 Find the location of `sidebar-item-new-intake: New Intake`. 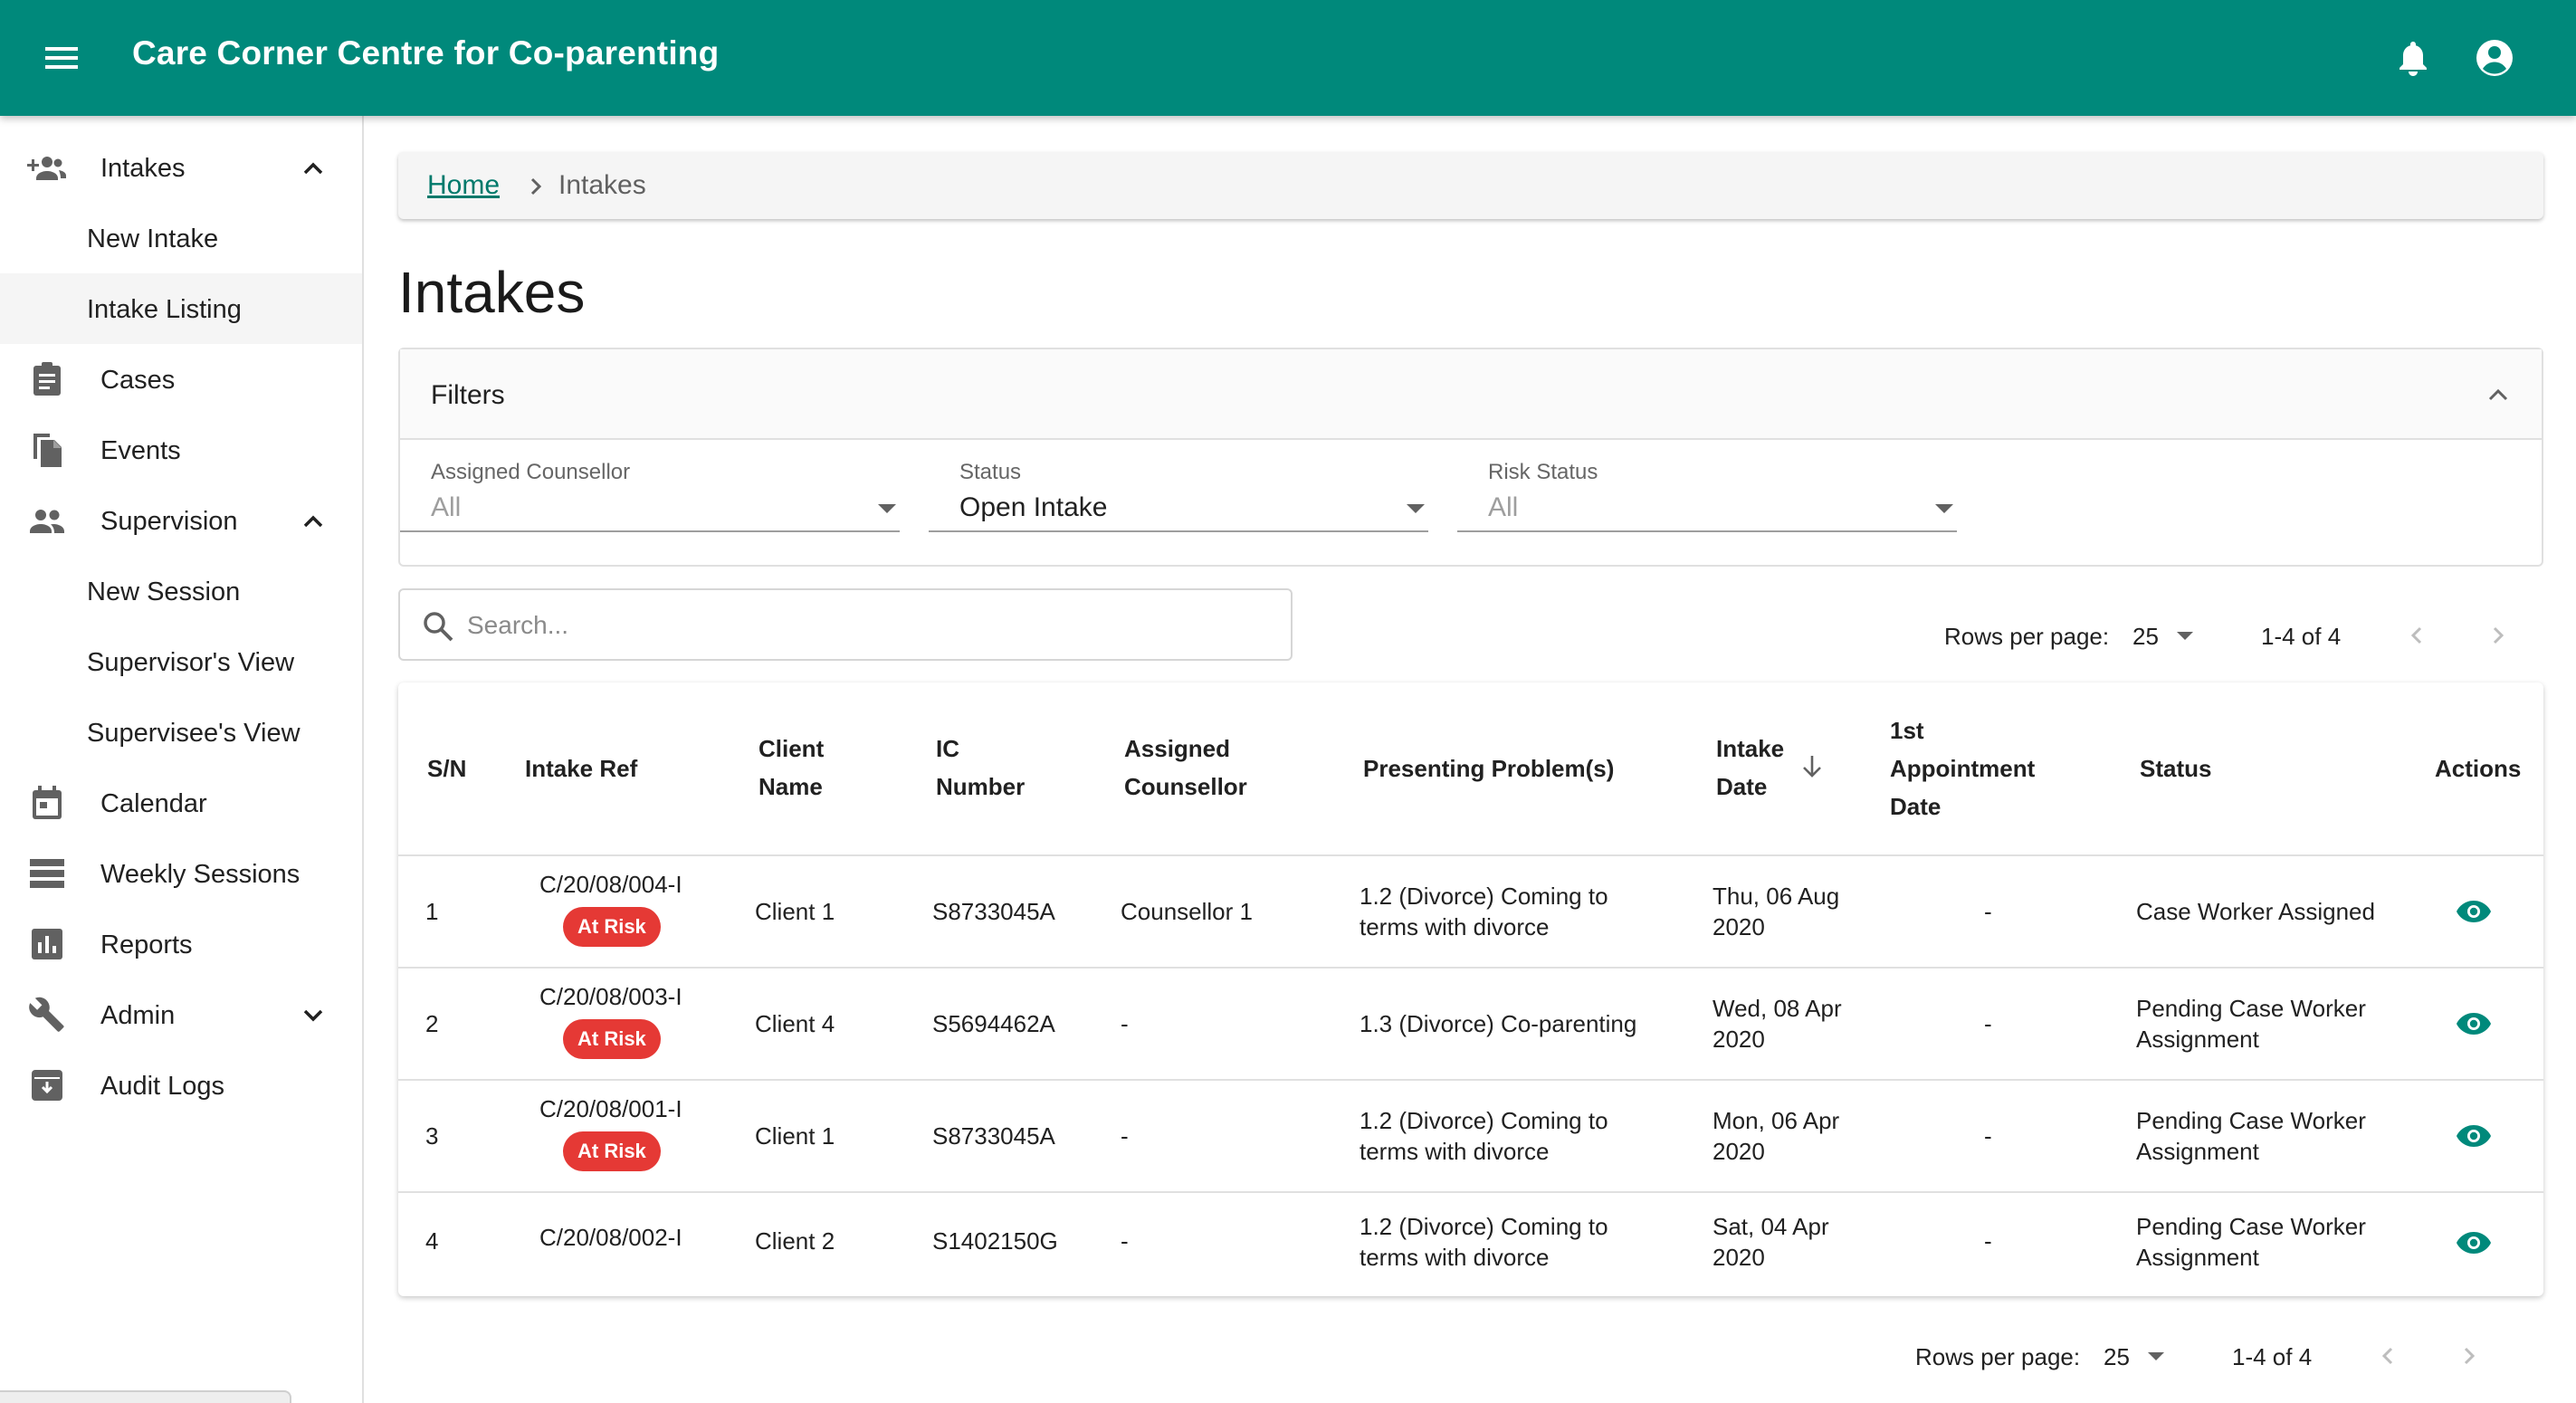

sidebar-item-new-intake: New Intake is located at coordinates (181, 238).